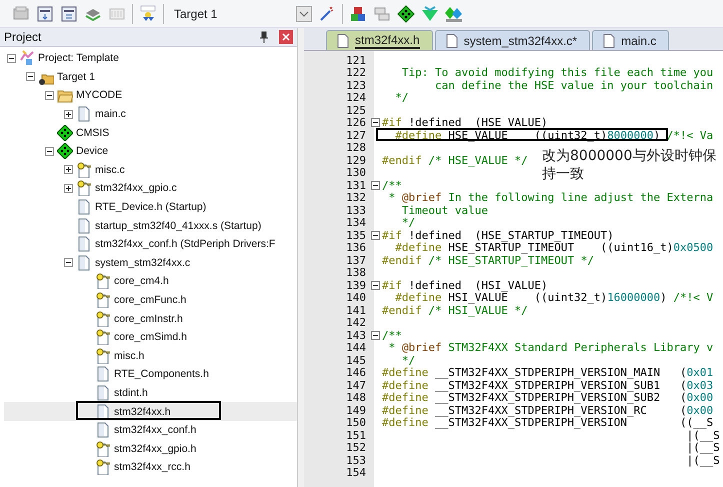  What do you see at coordinates (548, 423) in the screenshot?
I see `code-line: #define __STM32F4XX_STDPERIPH_VERSION ((__S` at bounding box center [548, 423].